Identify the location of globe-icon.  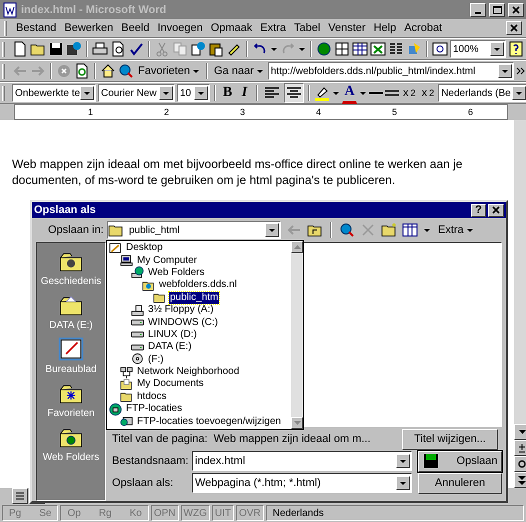
(324, 49).